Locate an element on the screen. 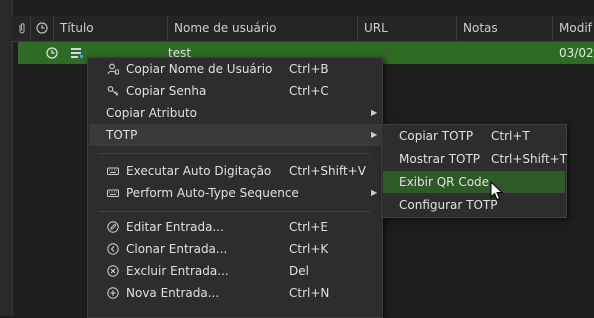  menu-item-shortcut: Ctrl+Shift+T is located at coordinates (529, 159).